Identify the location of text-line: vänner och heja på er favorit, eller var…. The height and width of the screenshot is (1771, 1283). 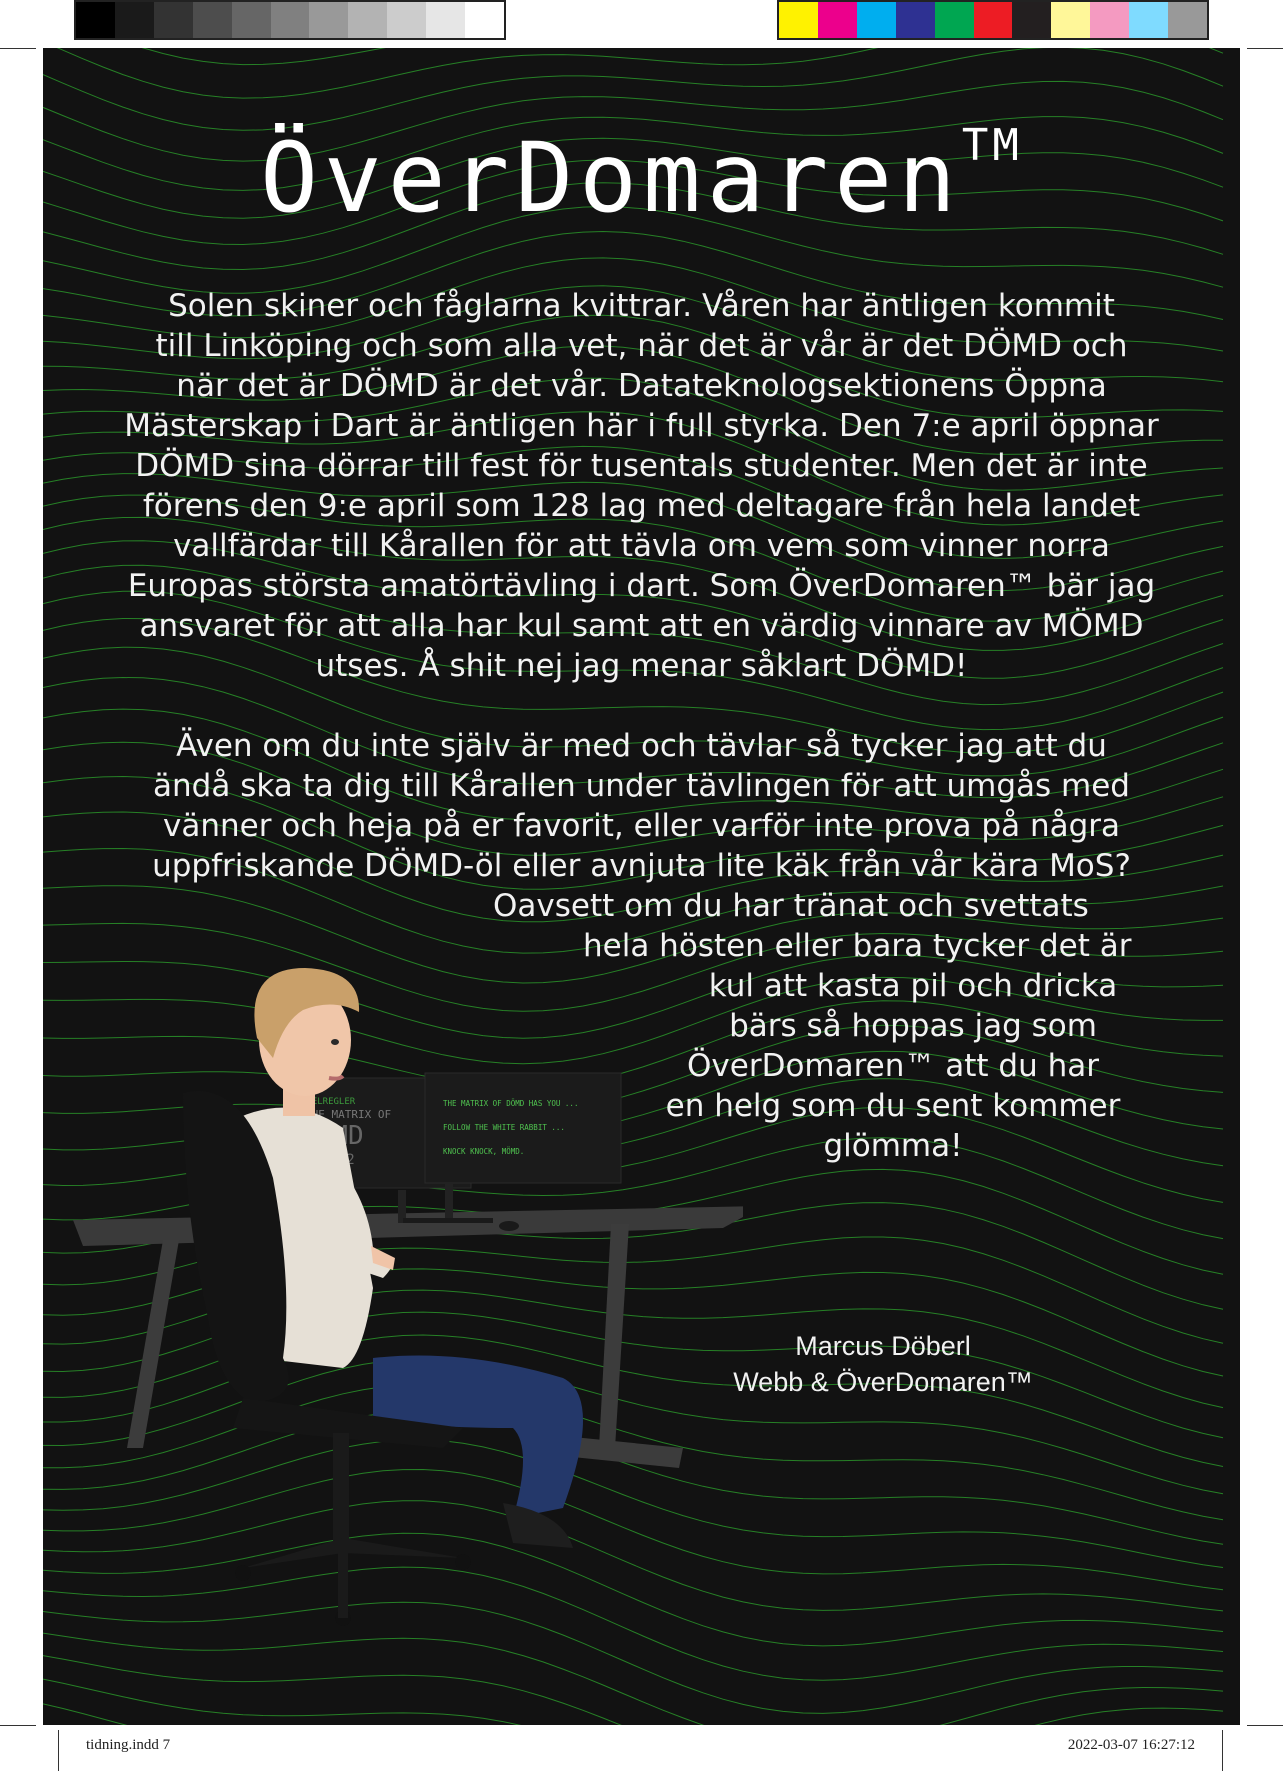
(641, 826).